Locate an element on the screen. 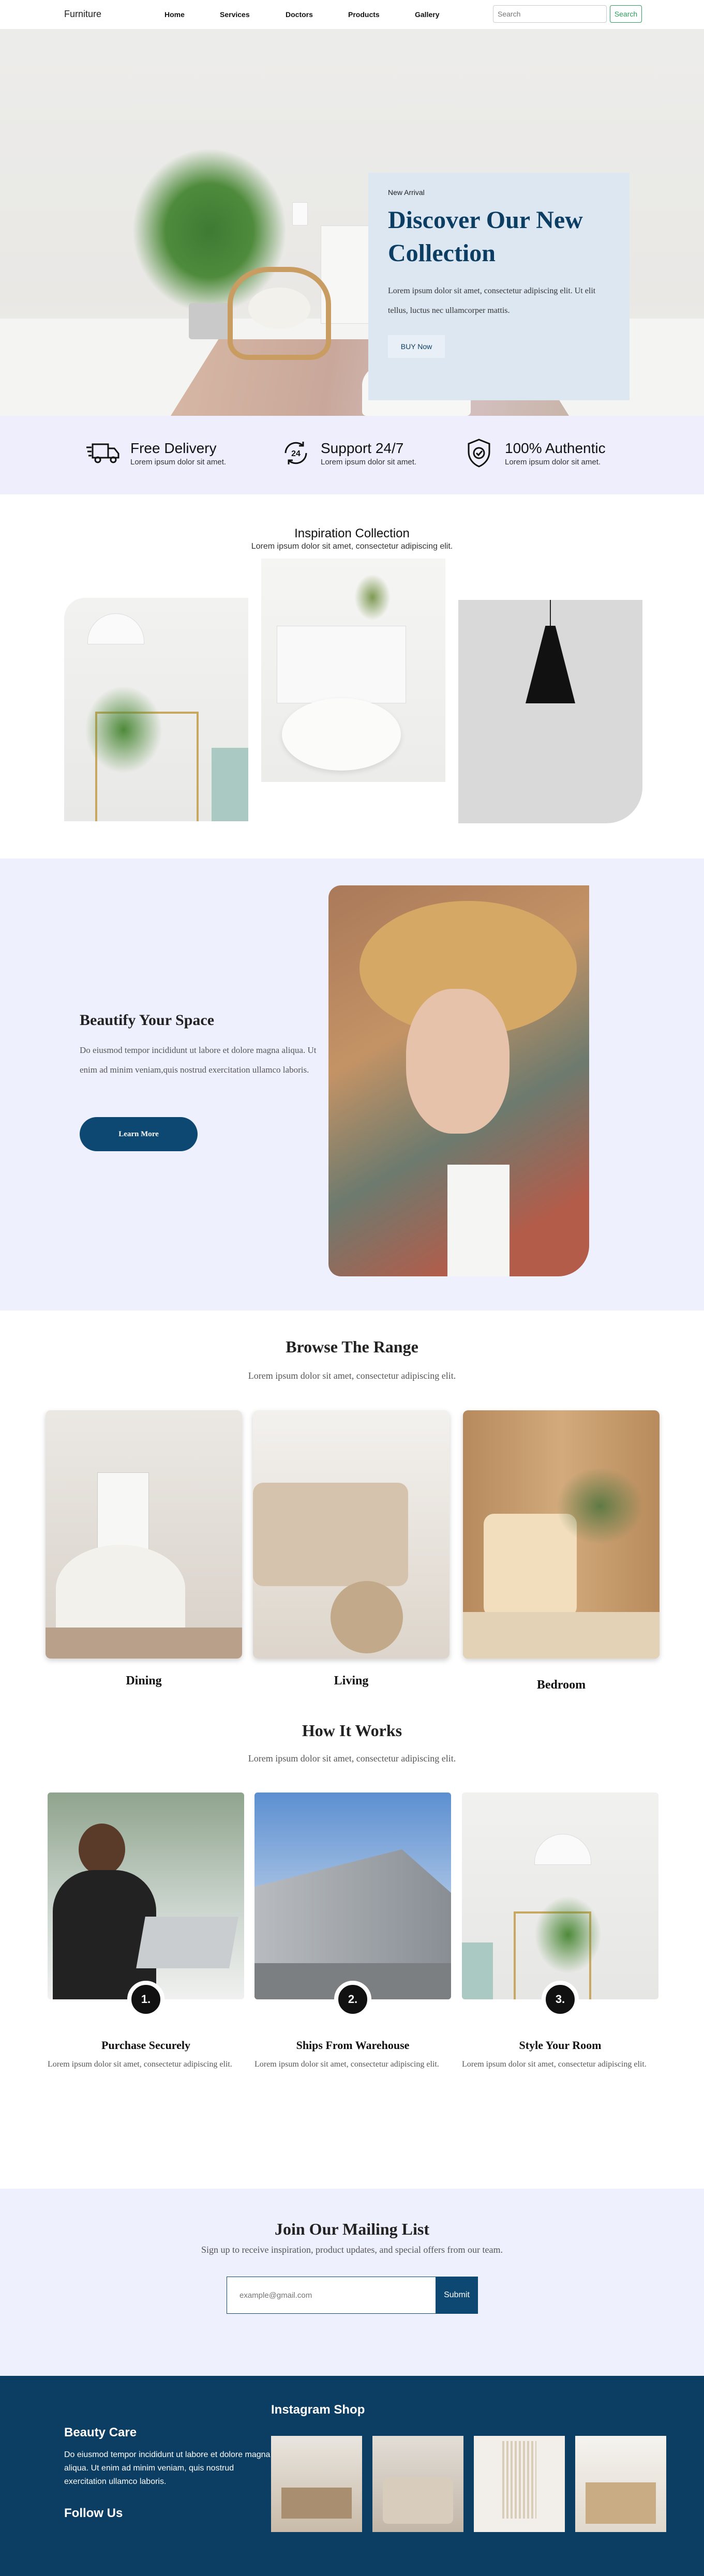 The height and width of the screenshot is (2576, 704). hero-lamp-image is located at coordinates (300, 213).